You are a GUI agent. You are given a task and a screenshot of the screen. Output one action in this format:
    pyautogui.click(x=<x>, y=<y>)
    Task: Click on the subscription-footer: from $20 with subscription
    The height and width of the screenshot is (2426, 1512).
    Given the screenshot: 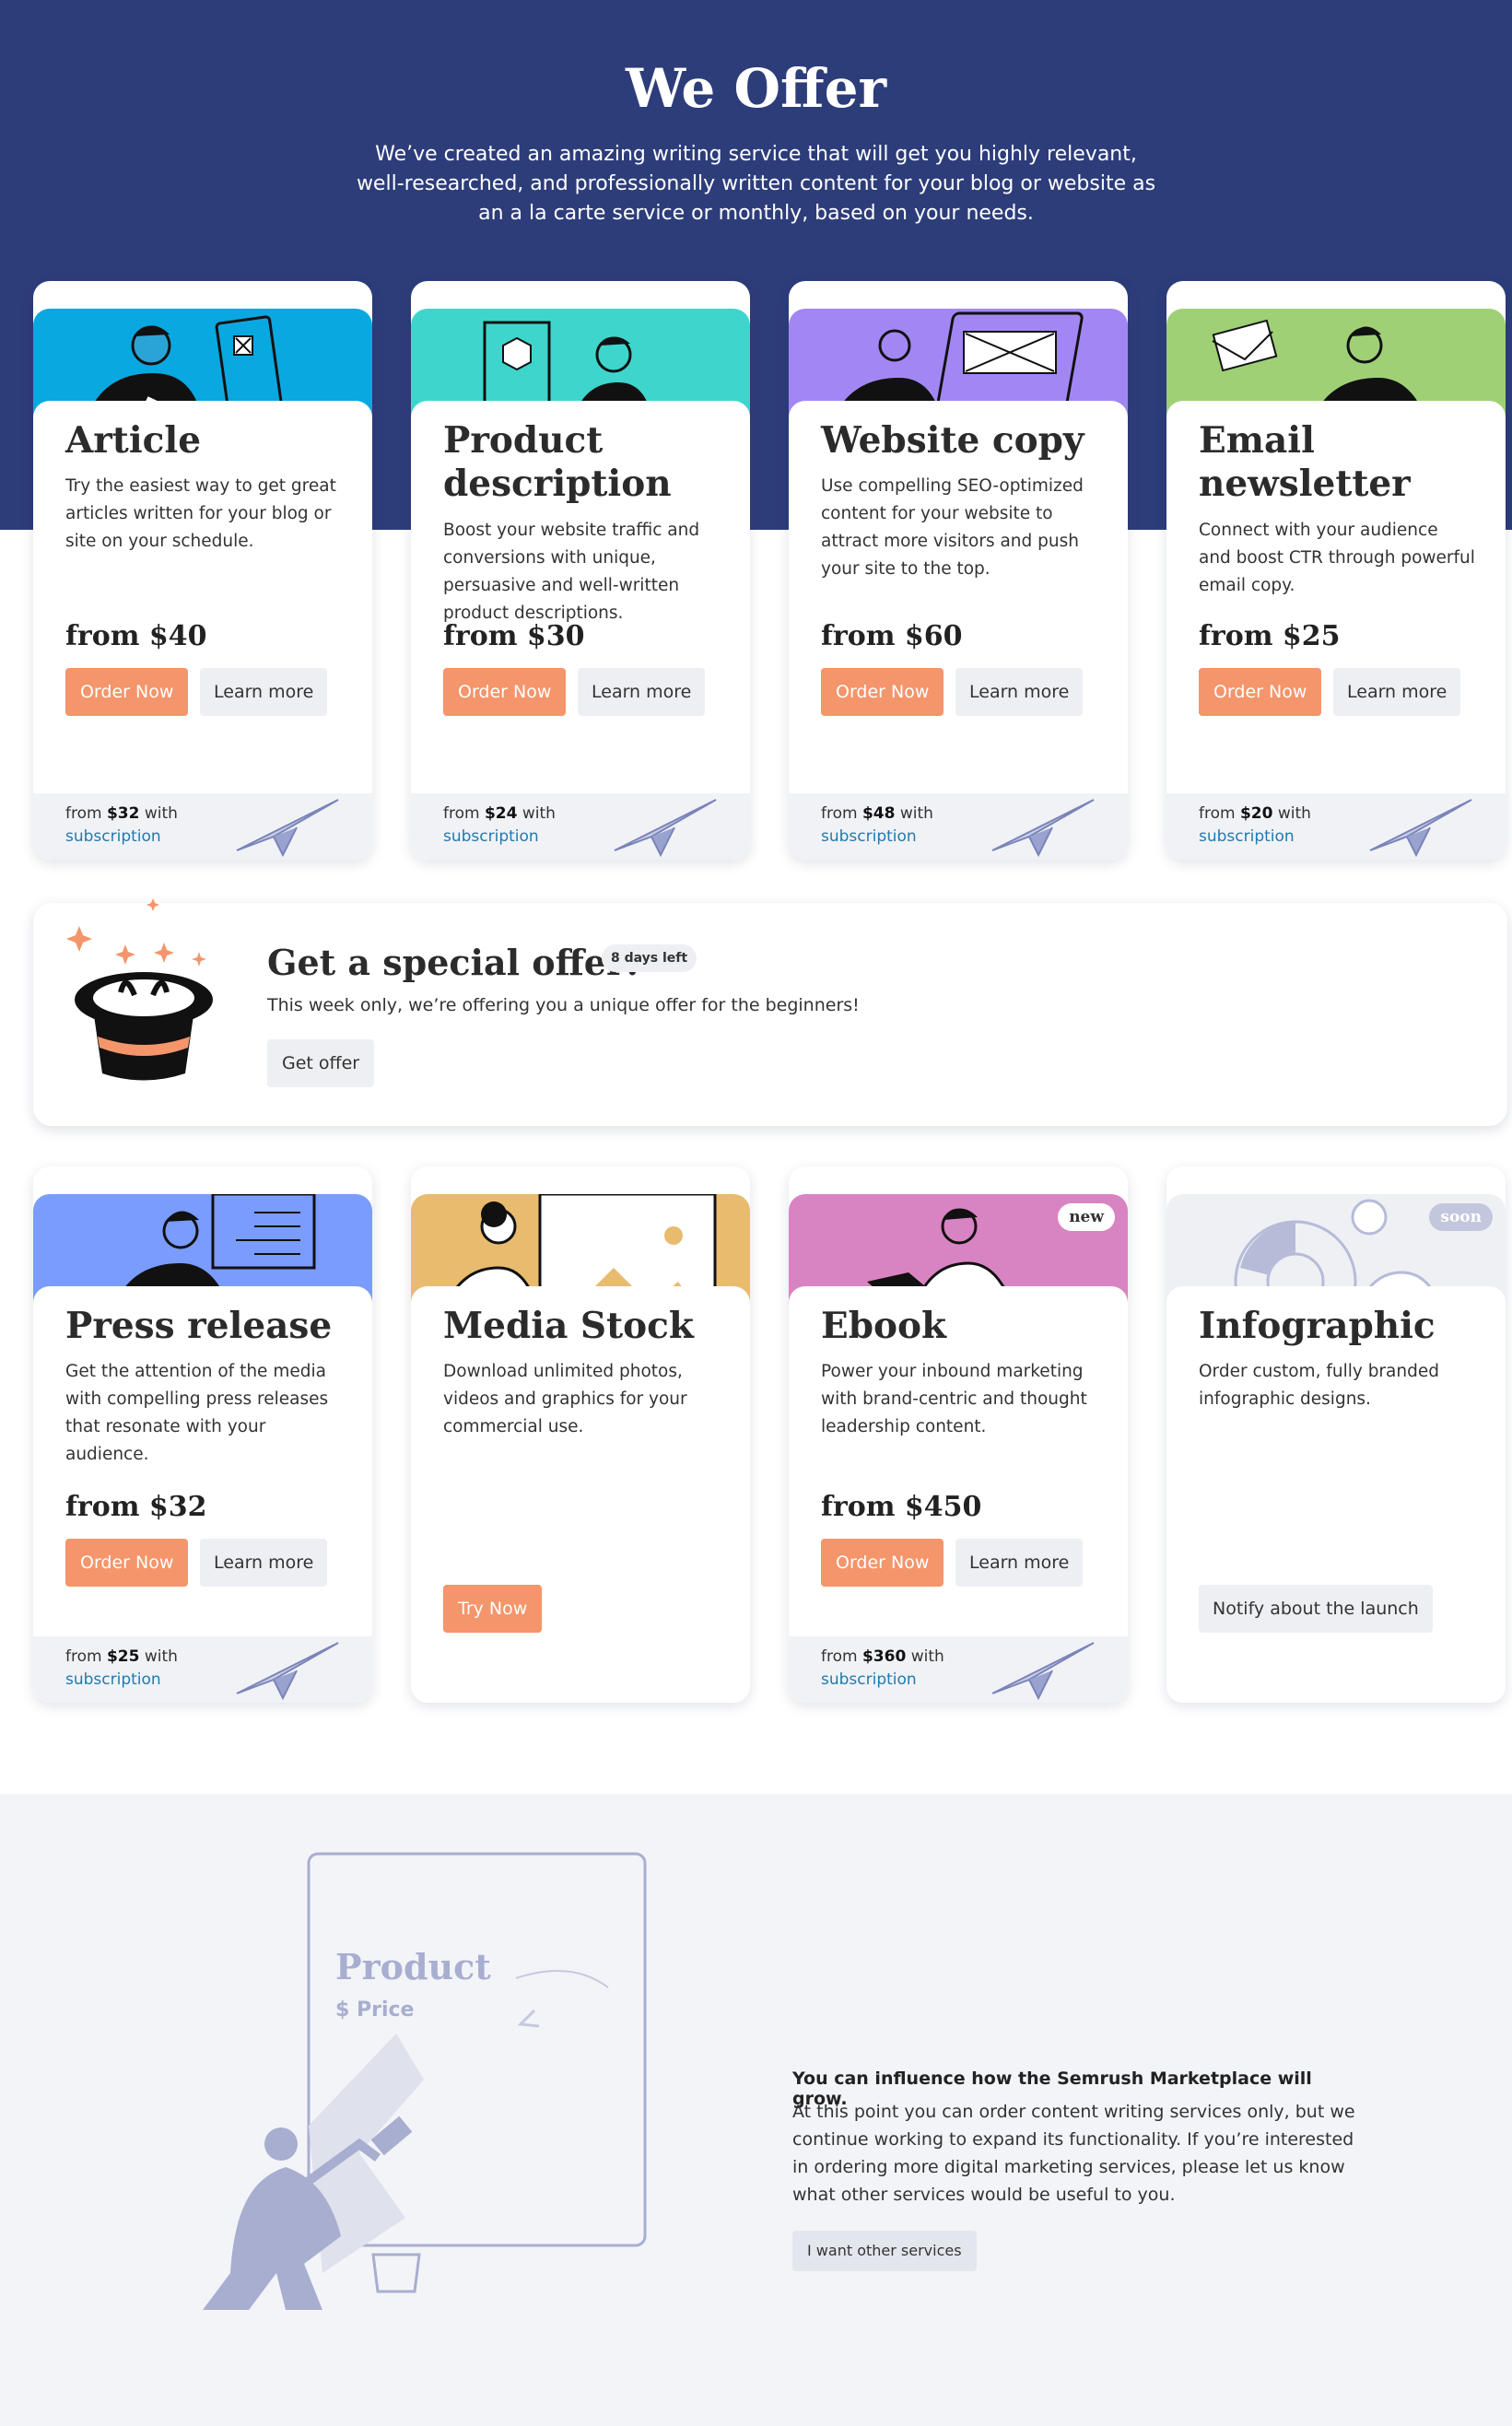 What is the action you would take?
    pyautogui.click(x=1336, y=826)
    